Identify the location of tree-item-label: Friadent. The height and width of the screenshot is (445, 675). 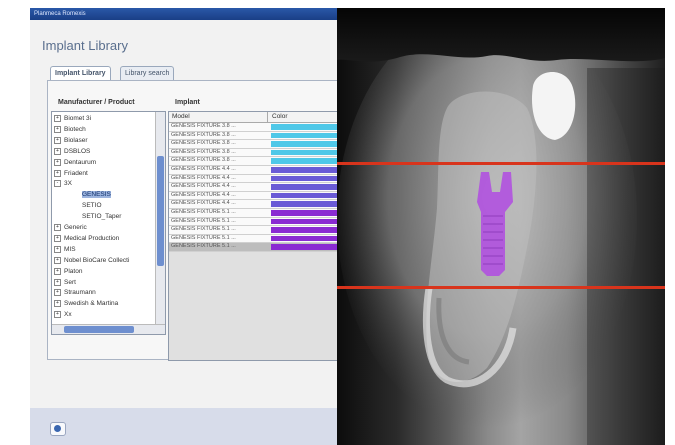
(76, 173).